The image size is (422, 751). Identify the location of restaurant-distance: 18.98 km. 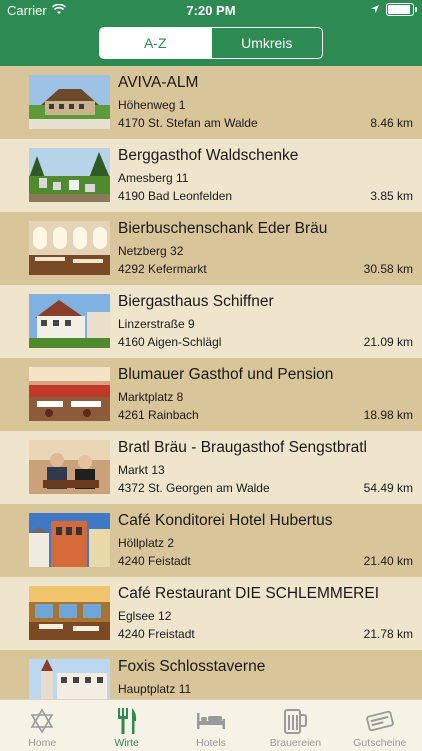
(388, 415).